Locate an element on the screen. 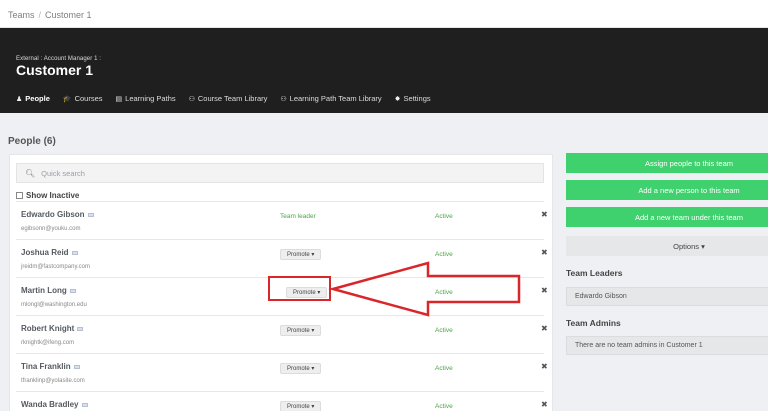  add-person-button: Add a new person to this team is located at coordinates (667, 190).